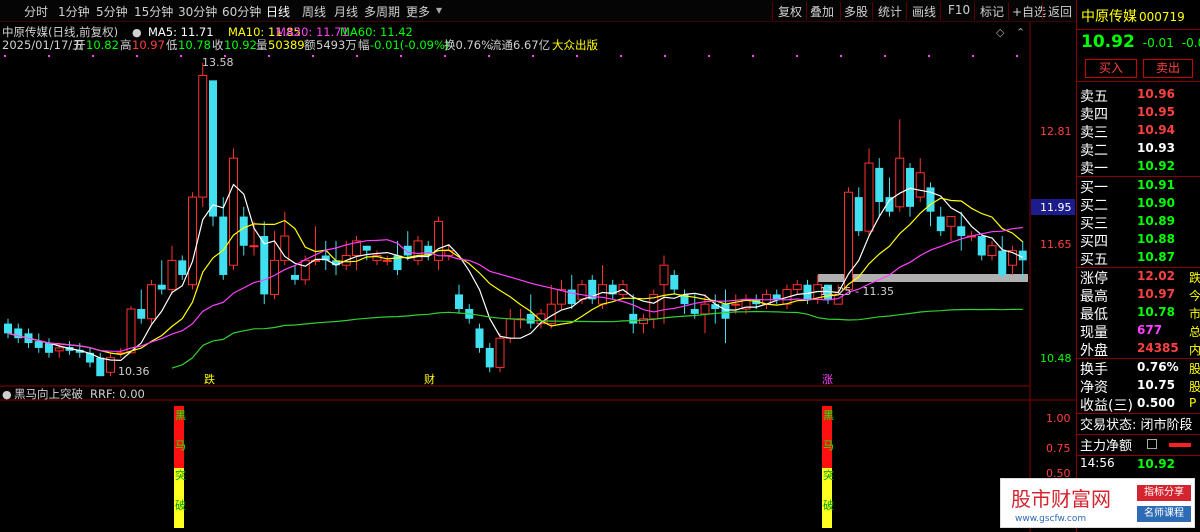  What do you see at coordinates (1020, 32) in the screenshot?
I see `collapse-icon: ⌃` at bounding box center [1020, 32].